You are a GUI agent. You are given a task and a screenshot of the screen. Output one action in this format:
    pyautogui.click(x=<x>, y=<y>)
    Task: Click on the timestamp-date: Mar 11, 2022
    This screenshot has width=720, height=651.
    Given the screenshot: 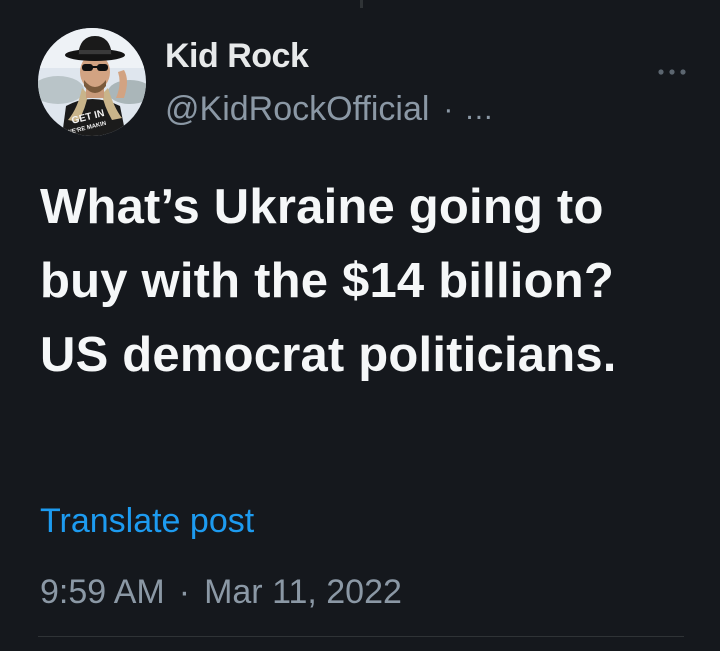 What is the action you would take?
    pyautogui.click(x=303, y=592)
    